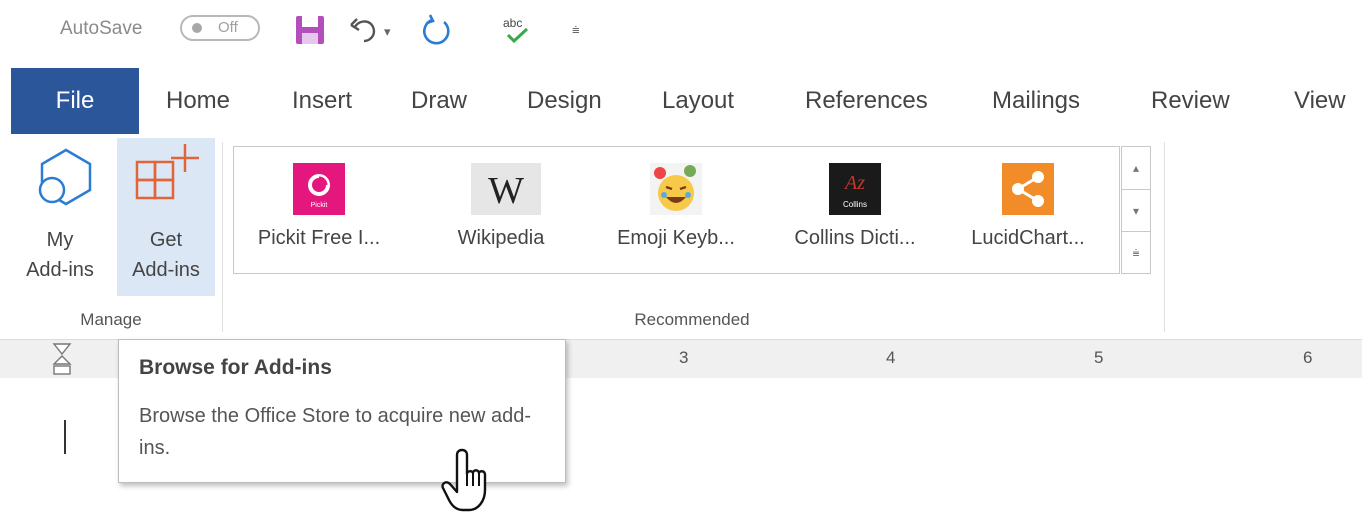 Image resolution: width=1362 pixels, height=519 pixels. Describe the element at coordinates (101, 28) in the screenshot. I see `autosave-label: AutoSave` at that location.